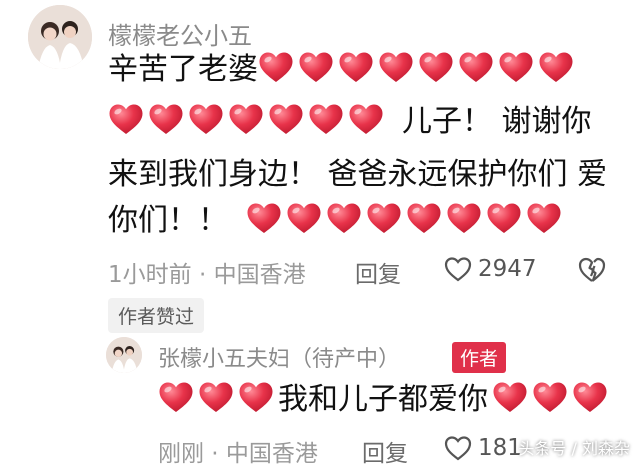 This screenshot has height=471, width=640. Describe the element at coordinates (574, 448) in the screenshot. I see `watermark: 头条号 / 刘森杂` at that location.